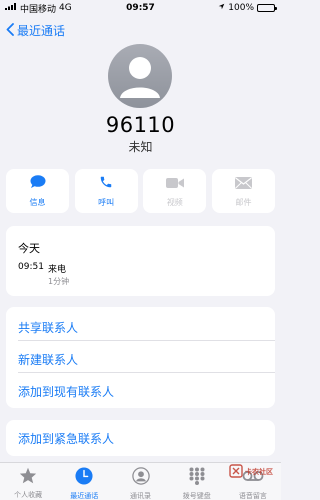  What do you see at coordinates (37, 202) in the screenshot?
I see `message-label: 信息` at bounding box center [37, 202].